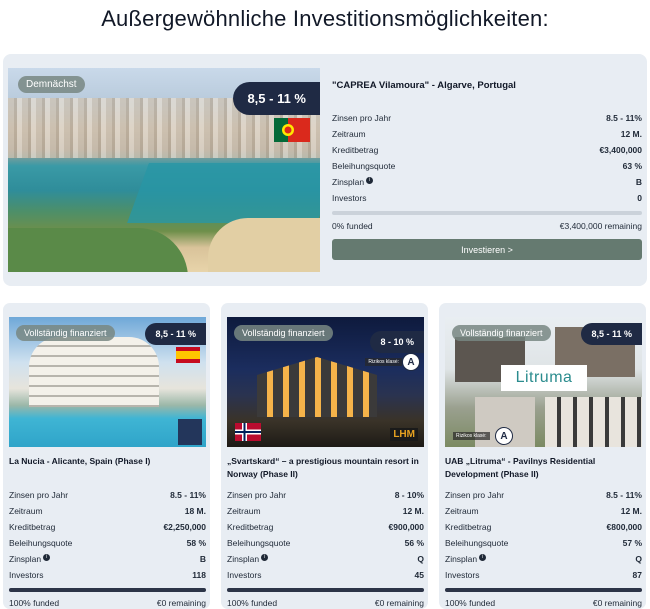 This screenshot has width=650, height=609. I want to click on row-loan-amount: Kreditbetrag €3,400,000, so click(487, 150).